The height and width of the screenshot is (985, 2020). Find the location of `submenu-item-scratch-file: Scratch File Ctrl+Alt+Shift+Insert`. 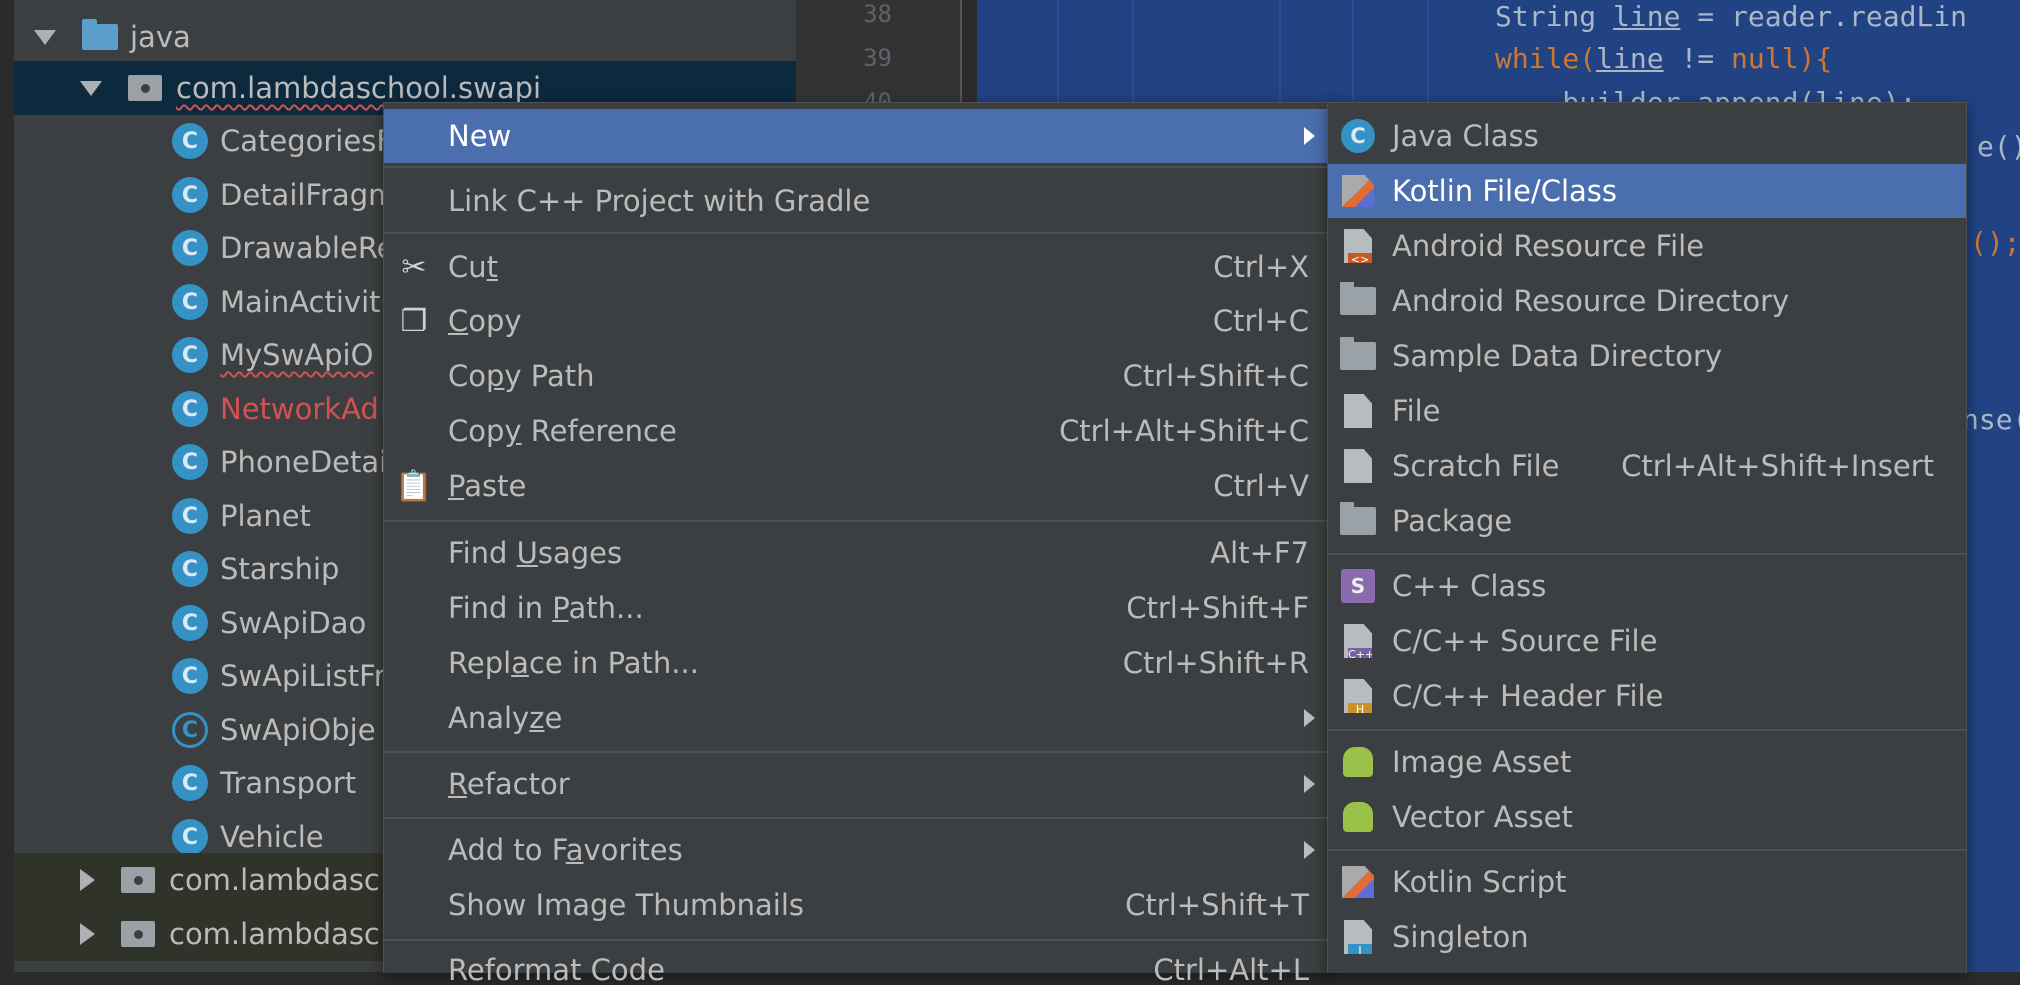

submenu-item-scratch-file: Scratch File Ctrl+Alt+Shift+Insert is located at coordinates (1647, 466).